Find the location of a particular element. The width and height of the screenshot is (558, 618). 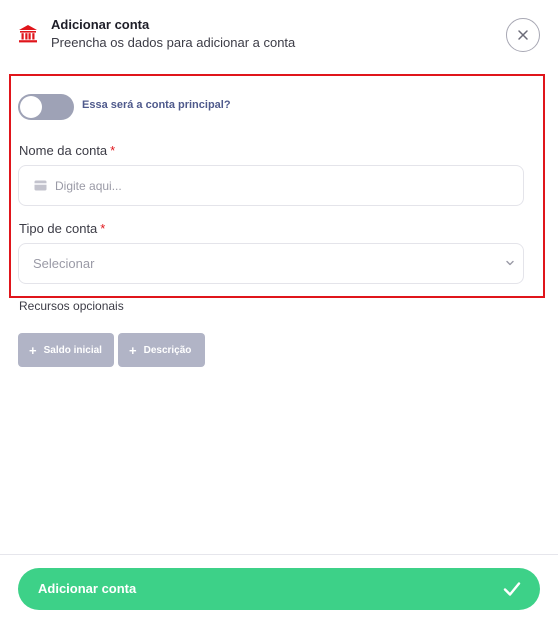

add-initial-balance-button: + Saldo inicial is located at coordinates (66, 350).